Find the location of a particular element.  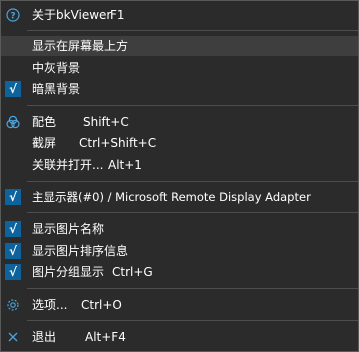

menu-item-exit: 退出 Alt+F4 is located at coordinates (179, 337).